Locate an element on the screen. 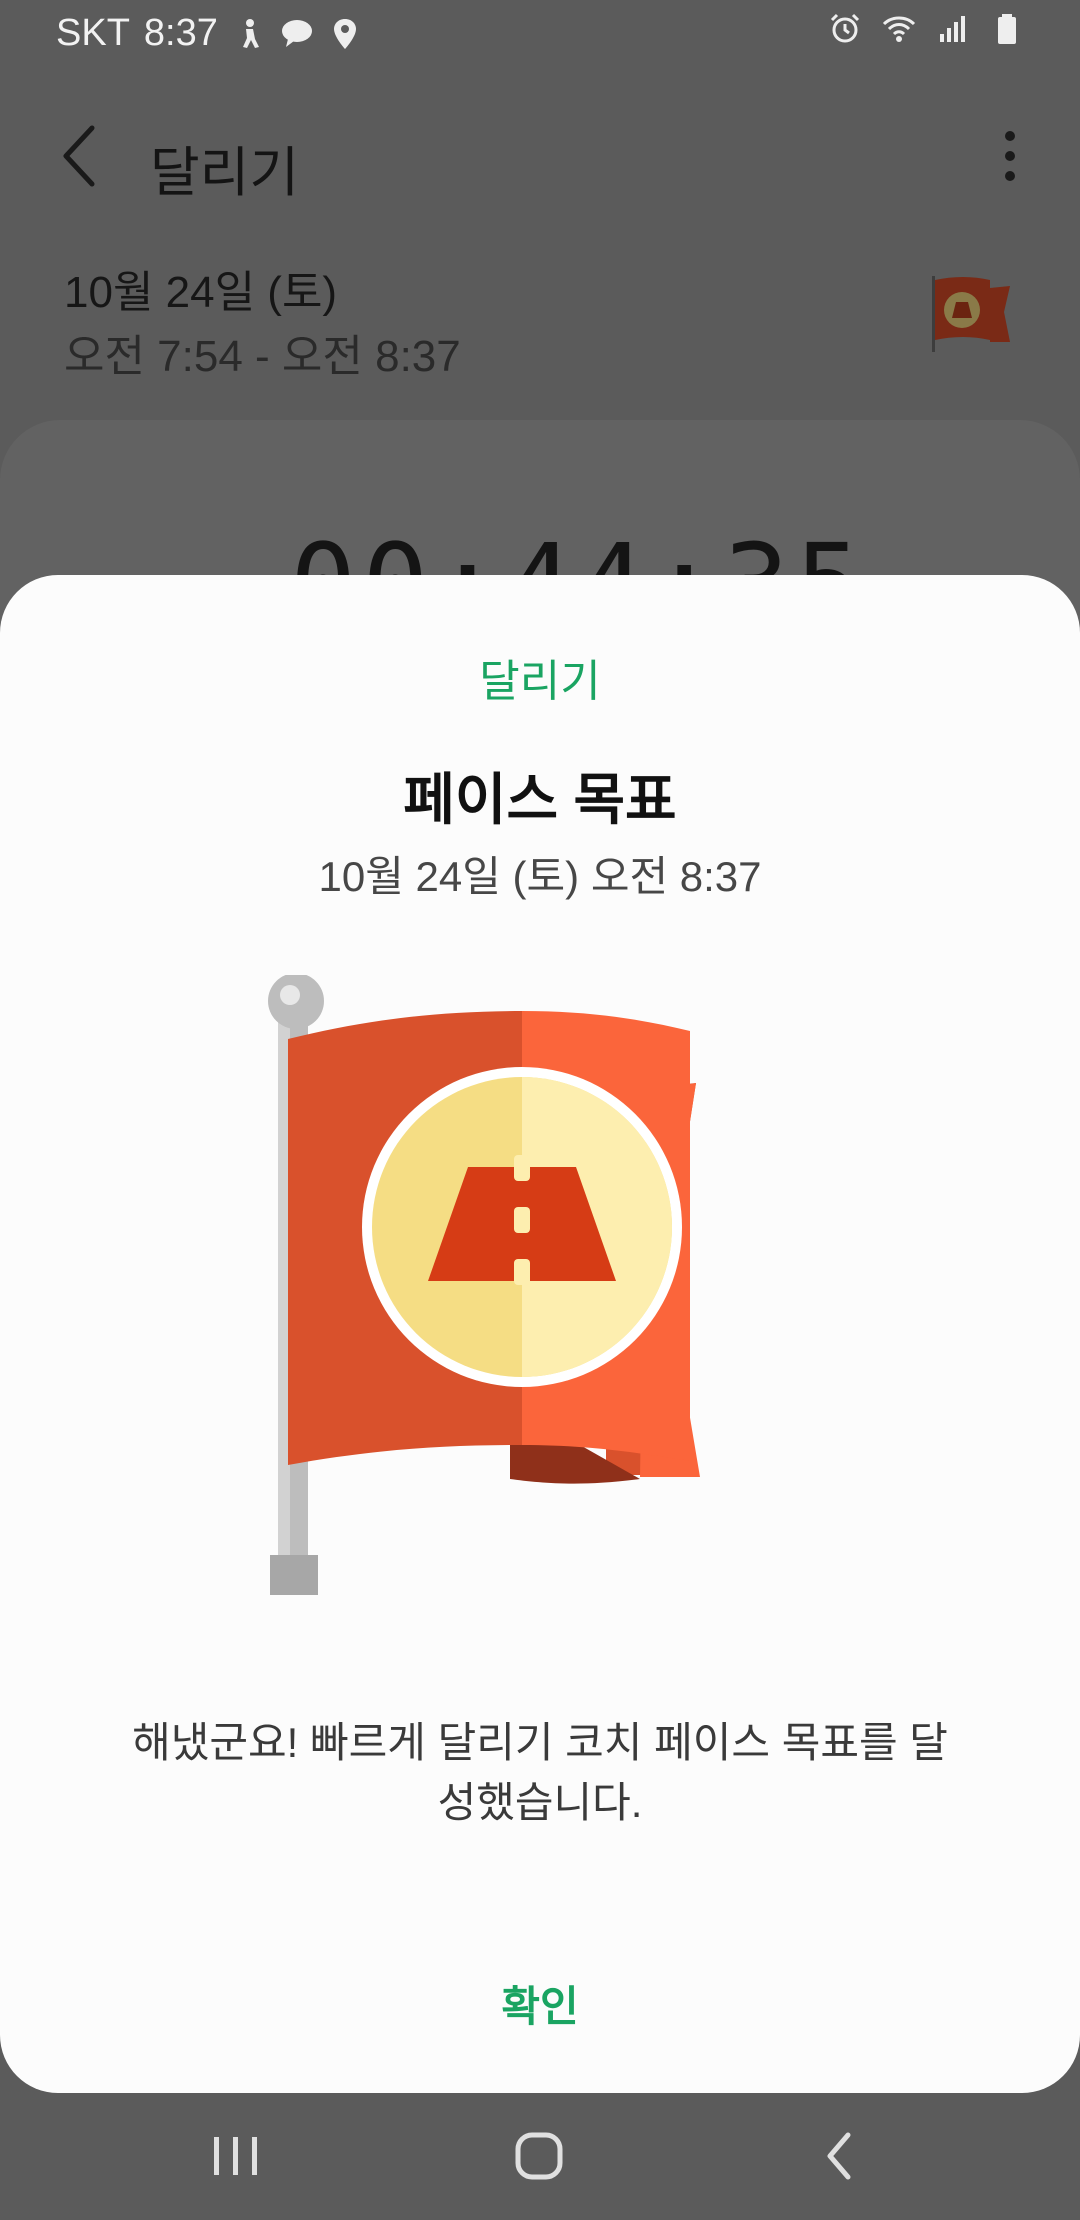  signal-icon is located at coordinates (952, 29).